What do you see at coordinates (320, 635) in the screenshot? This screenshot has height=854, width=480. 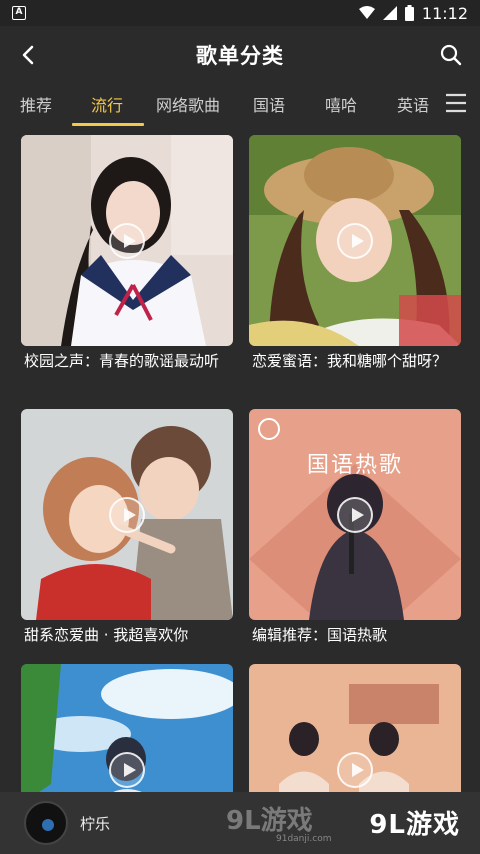 I see `playlist-title: 编辑推荐：国语热歌` at bounding box center [320, 635].